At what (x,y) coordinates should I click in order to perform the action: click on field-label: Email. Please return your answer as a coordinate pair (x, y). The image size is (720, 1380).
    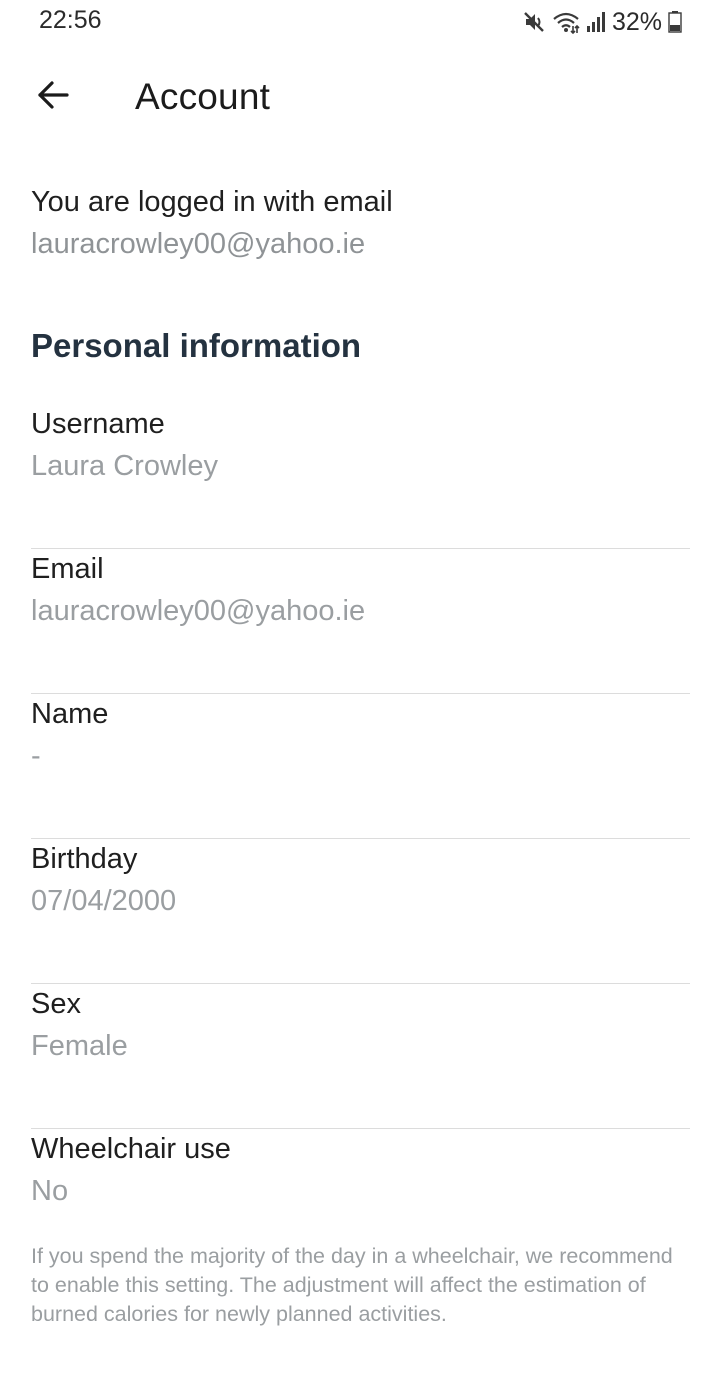
    Looking at the image, I should click on (67, 569).